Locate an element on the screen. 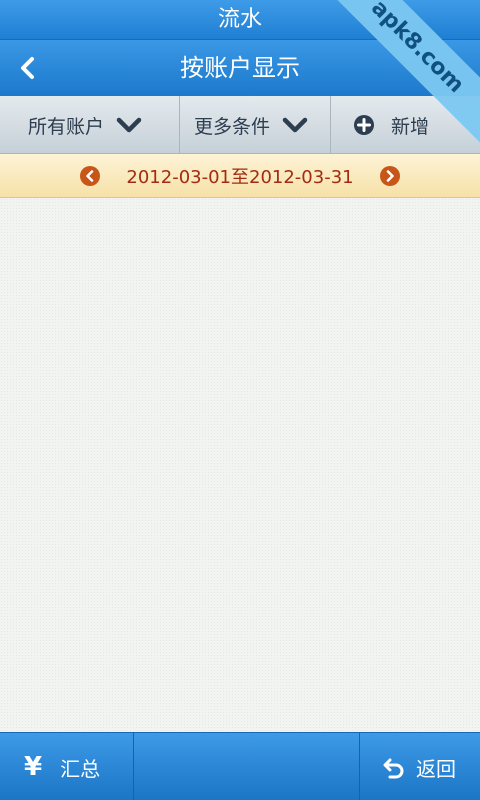 The image size is (480, 800). bottom-bar: ¥ 汇总 返回 is located at coordinates (240, 766).